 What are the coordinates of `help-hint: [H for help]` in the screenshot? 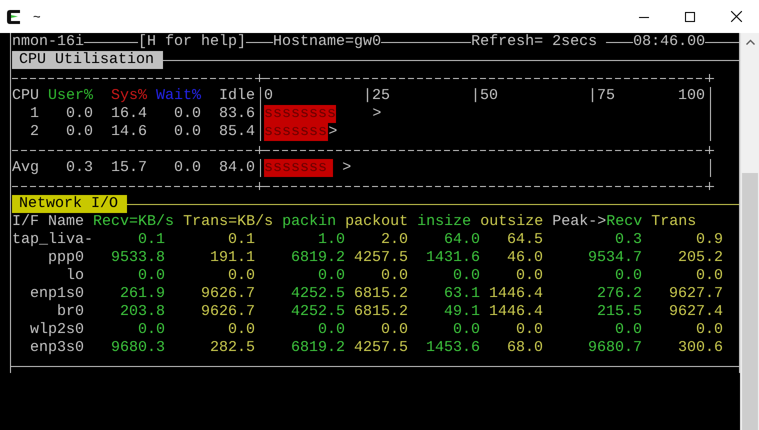 It's located at (192, 42).